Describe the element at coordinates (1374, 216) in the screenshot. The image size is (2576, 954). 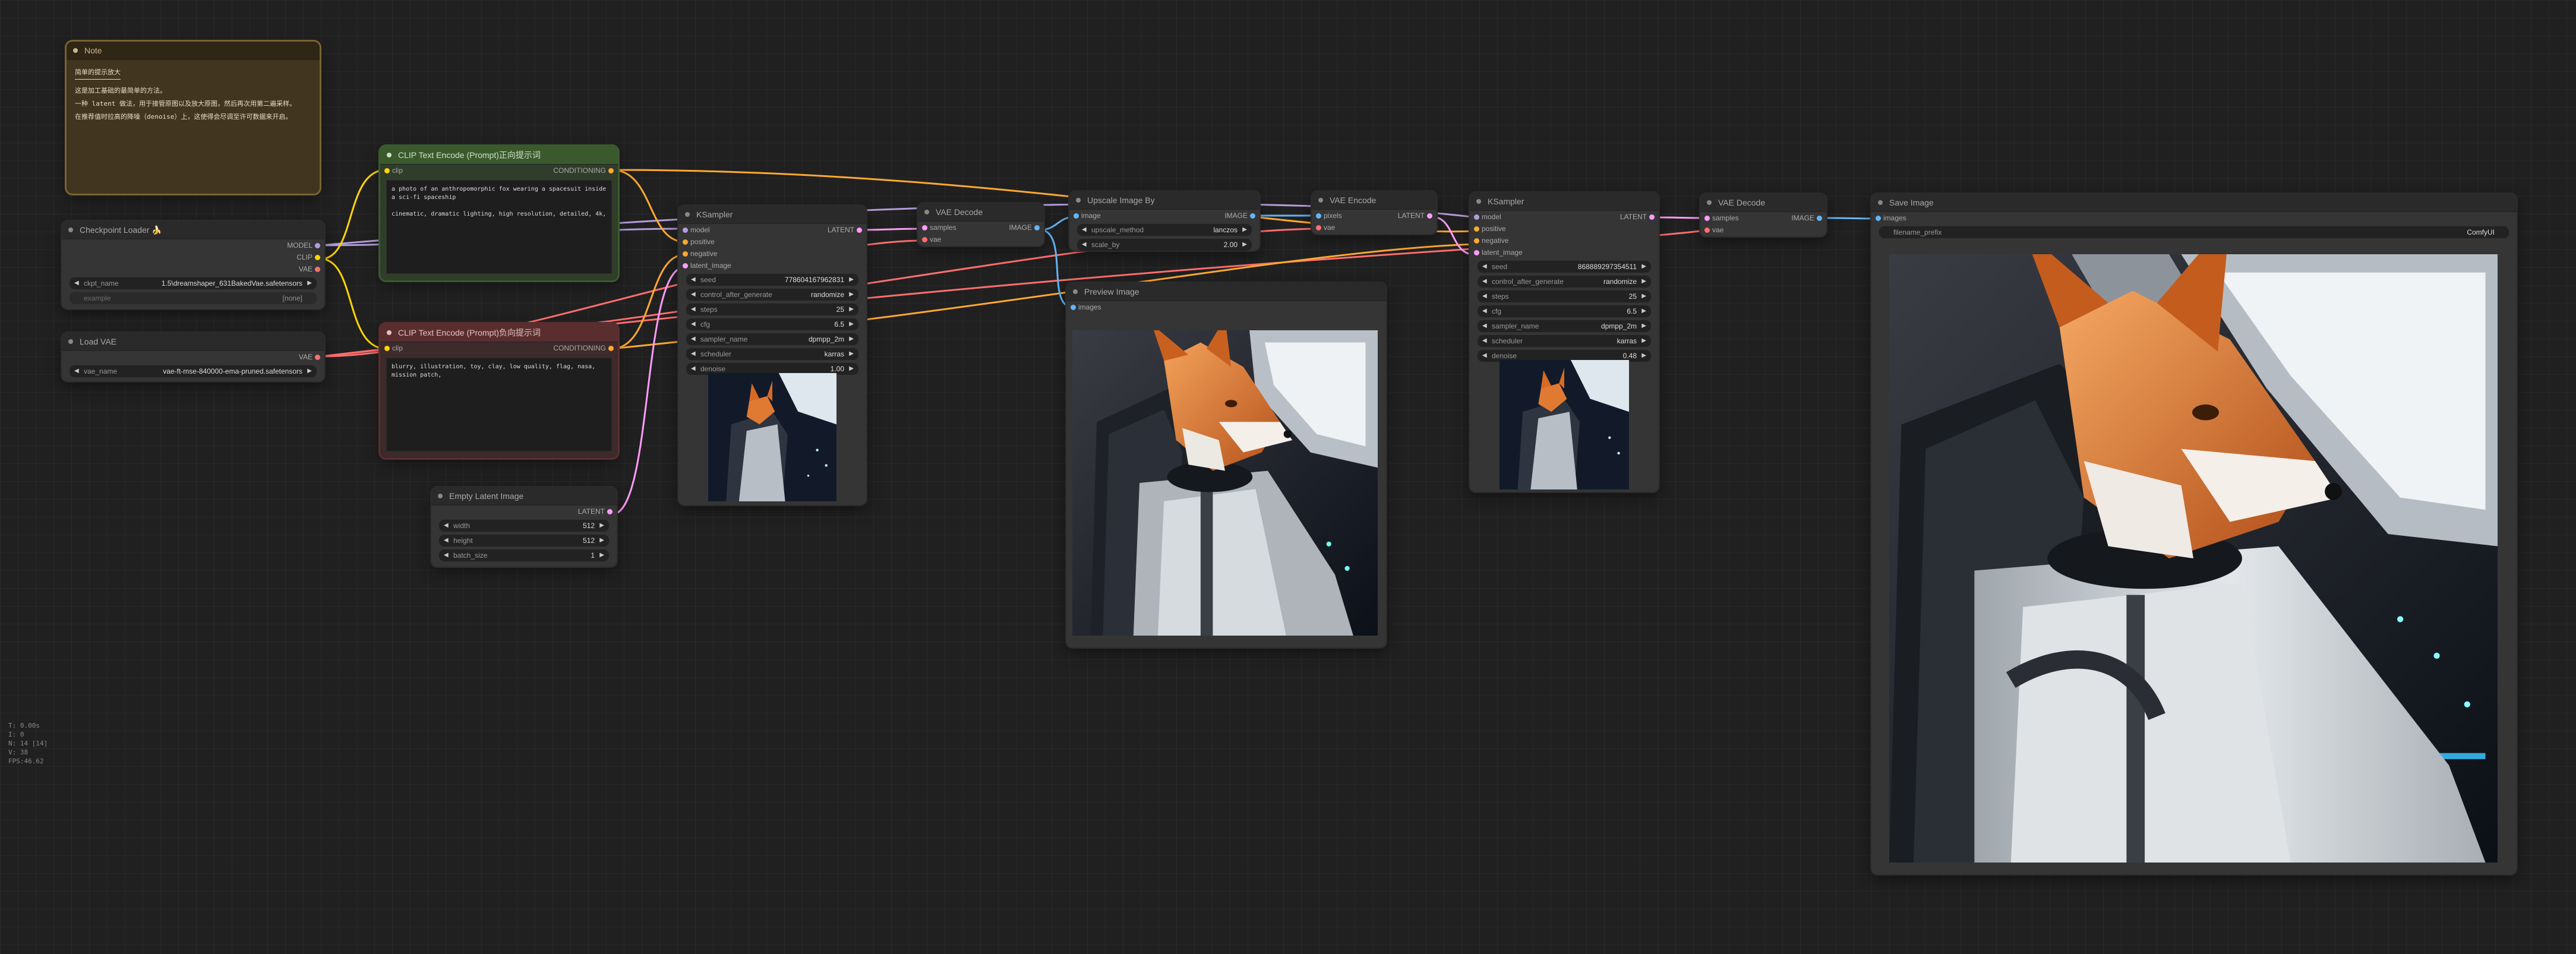
I see `input-slot-pixels: pixels LATENT` at that location.